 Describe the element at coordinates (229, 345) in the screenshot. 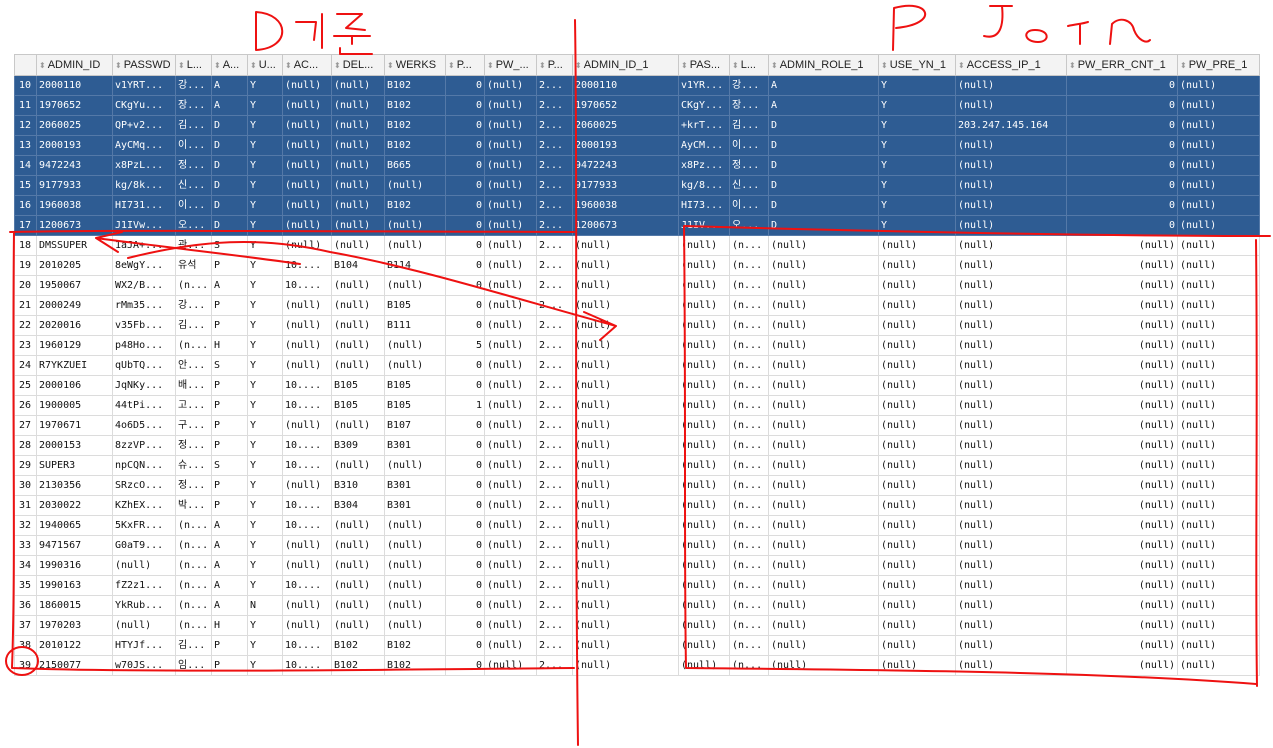

I see `table-cell: H` at that location.